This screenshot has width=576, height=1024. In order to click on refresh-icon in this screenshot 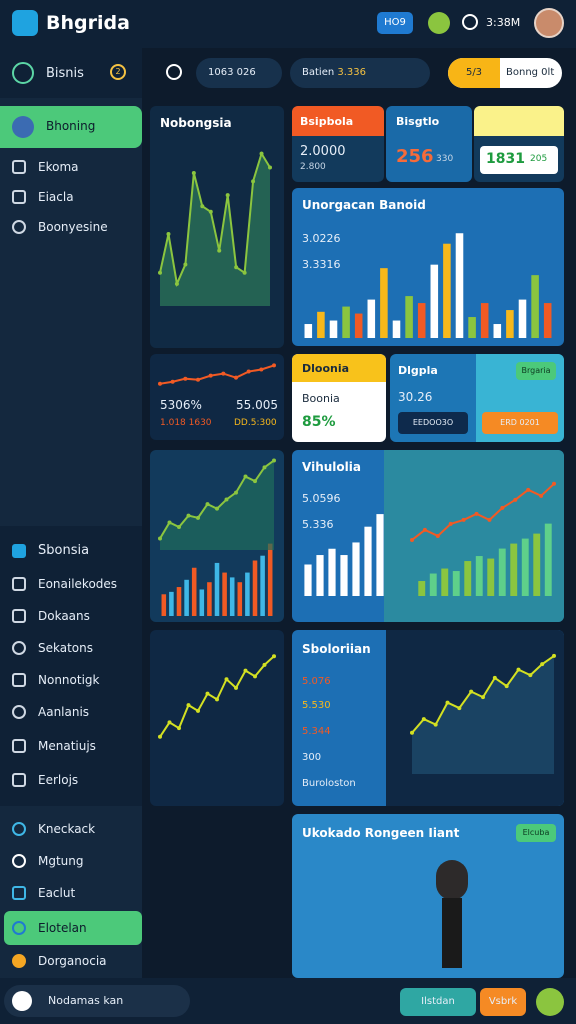, I will do `click(19, 829)`.